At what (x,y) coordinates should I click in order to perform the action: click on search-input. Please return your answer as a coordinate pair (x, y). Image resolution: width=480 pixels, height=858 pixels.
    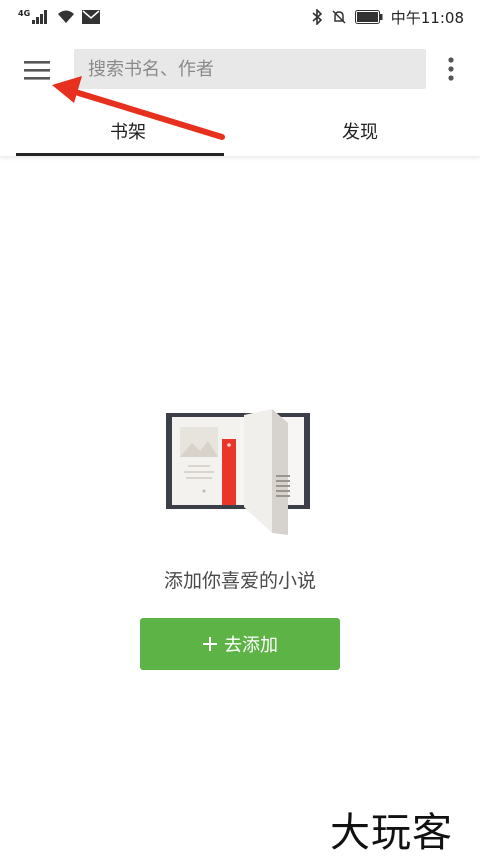
    Looking at the image, I should click on (248, 69).